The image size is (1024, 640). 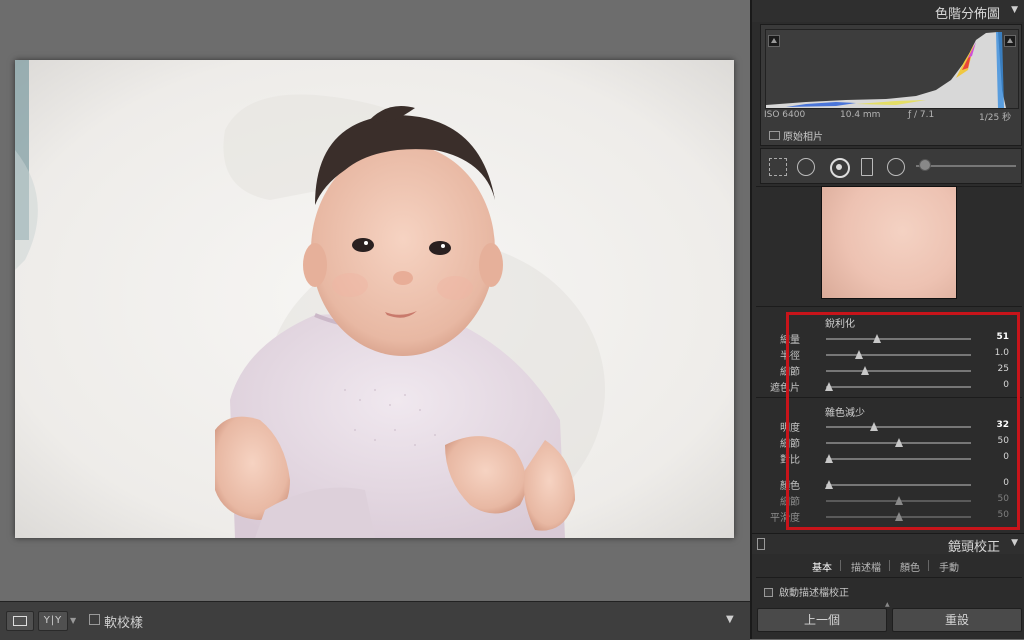 I want to click on focal-length: 10.4 mm, so click(x=860, y=115).